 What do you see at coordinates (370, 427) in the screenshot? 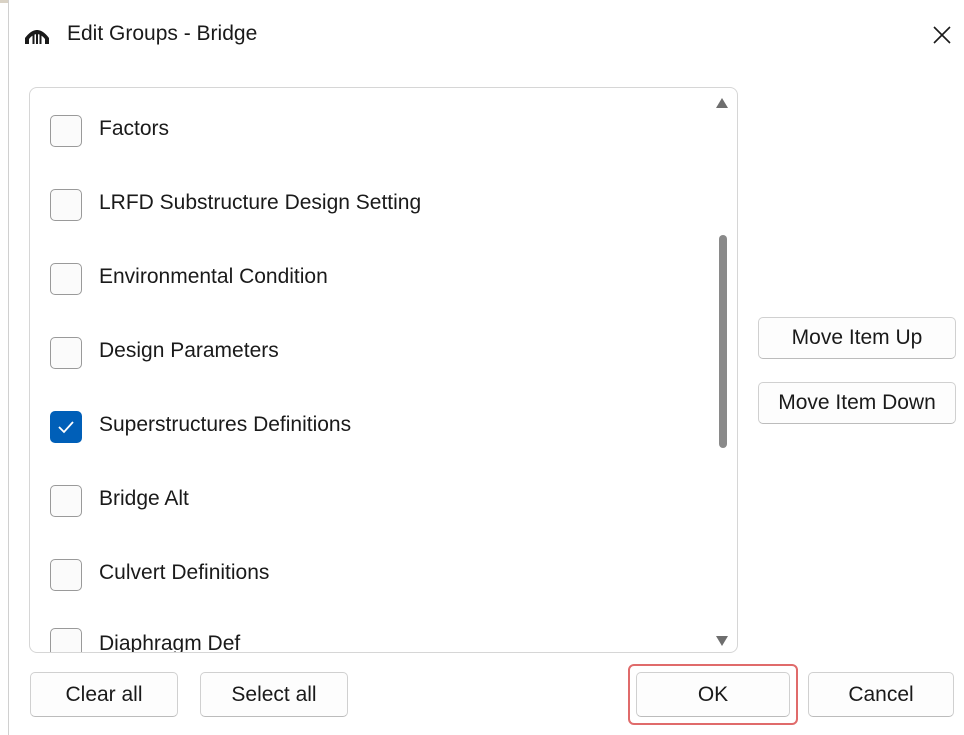
I see `list-item: Superstructures Definitions` at bounding box center [370, 427].